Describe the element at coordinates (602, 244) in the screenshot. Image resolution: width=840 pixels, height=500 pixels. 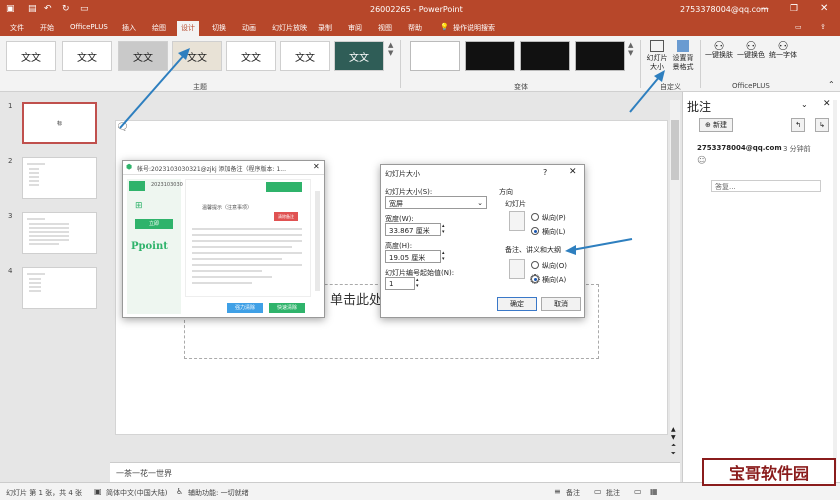
I see `arrow-to-notes-orientation` at that location.